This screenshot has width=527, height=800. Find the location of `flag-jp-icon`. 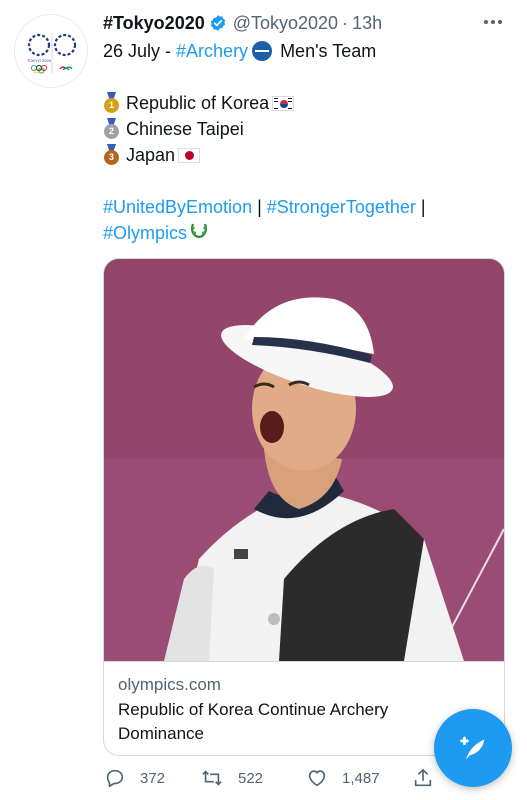

flag-jp-icon is located at coordinates (189, 155).